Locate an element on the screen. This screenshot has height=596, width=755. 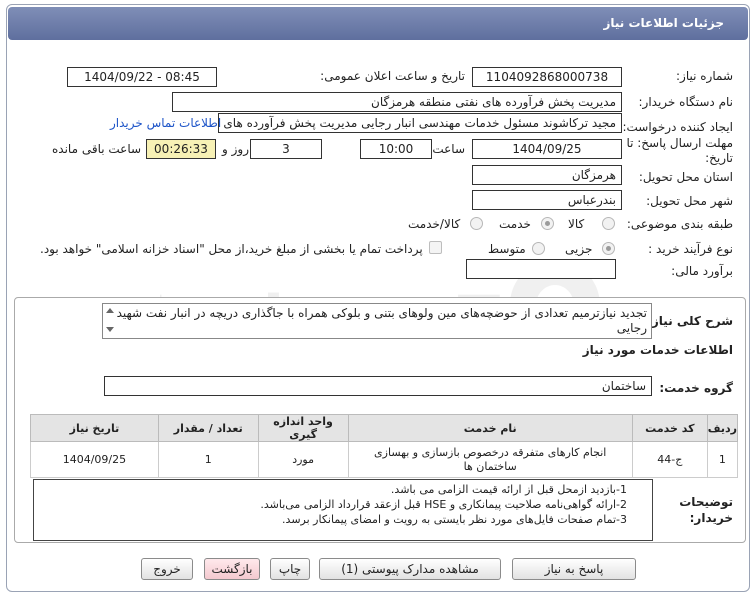
need-number-label: شماره نیاز: is located at coordinates (704, 76).